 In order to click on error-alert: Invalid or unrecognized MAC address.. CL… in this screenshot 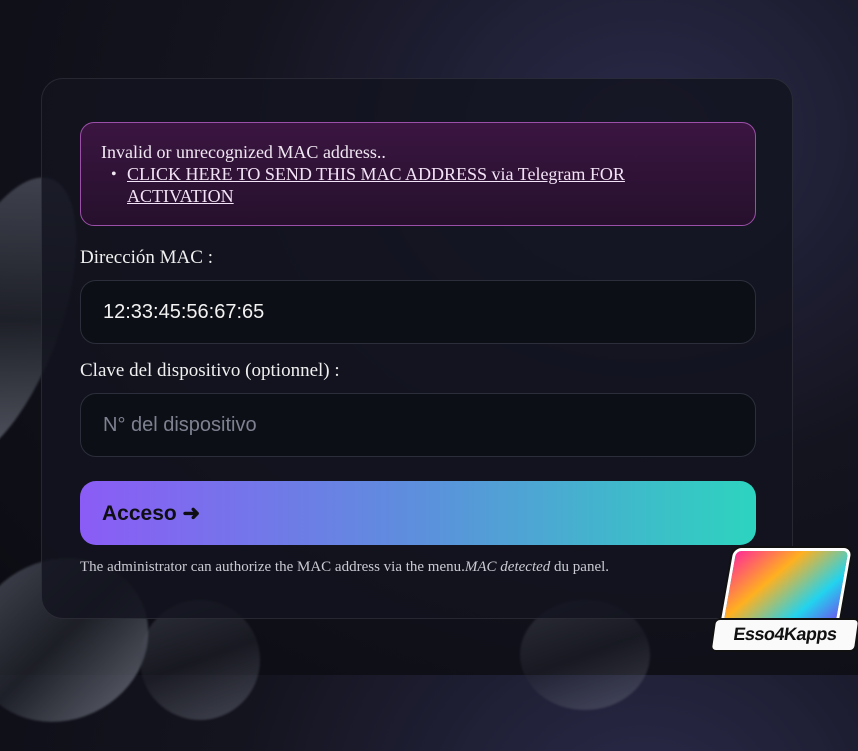, I will do `click(418, 174)`.